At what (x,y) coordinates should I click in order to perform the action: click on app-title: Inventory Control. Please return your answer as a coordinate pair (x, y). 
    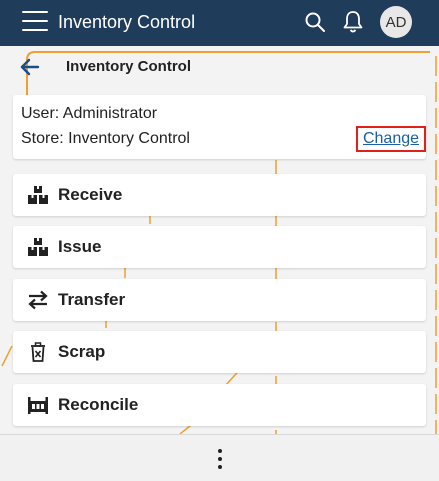
    Looking at the image, I should click on (127, 22).